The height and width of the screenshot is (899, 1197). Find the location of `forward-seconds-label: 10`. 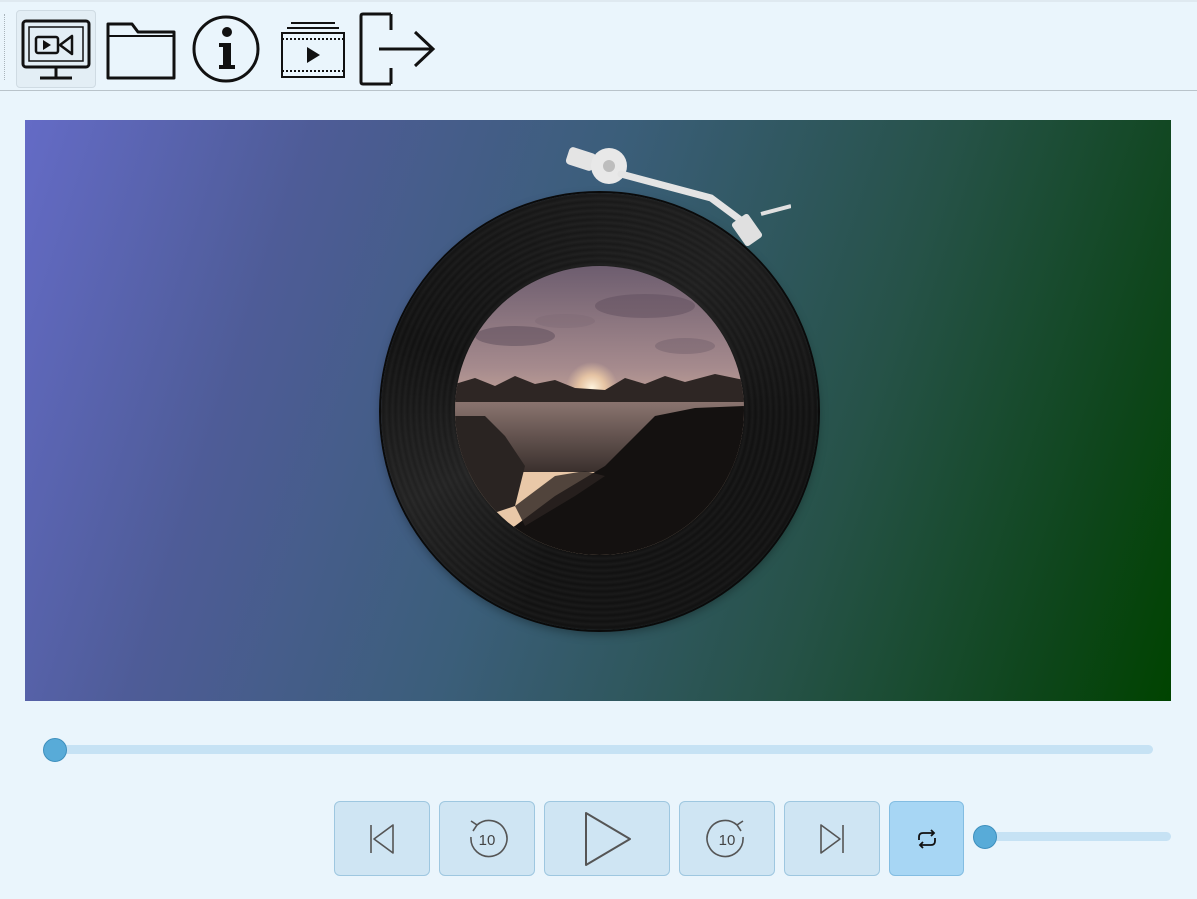

forward-seconds-label: 10 is located at coordinates (727, 840).